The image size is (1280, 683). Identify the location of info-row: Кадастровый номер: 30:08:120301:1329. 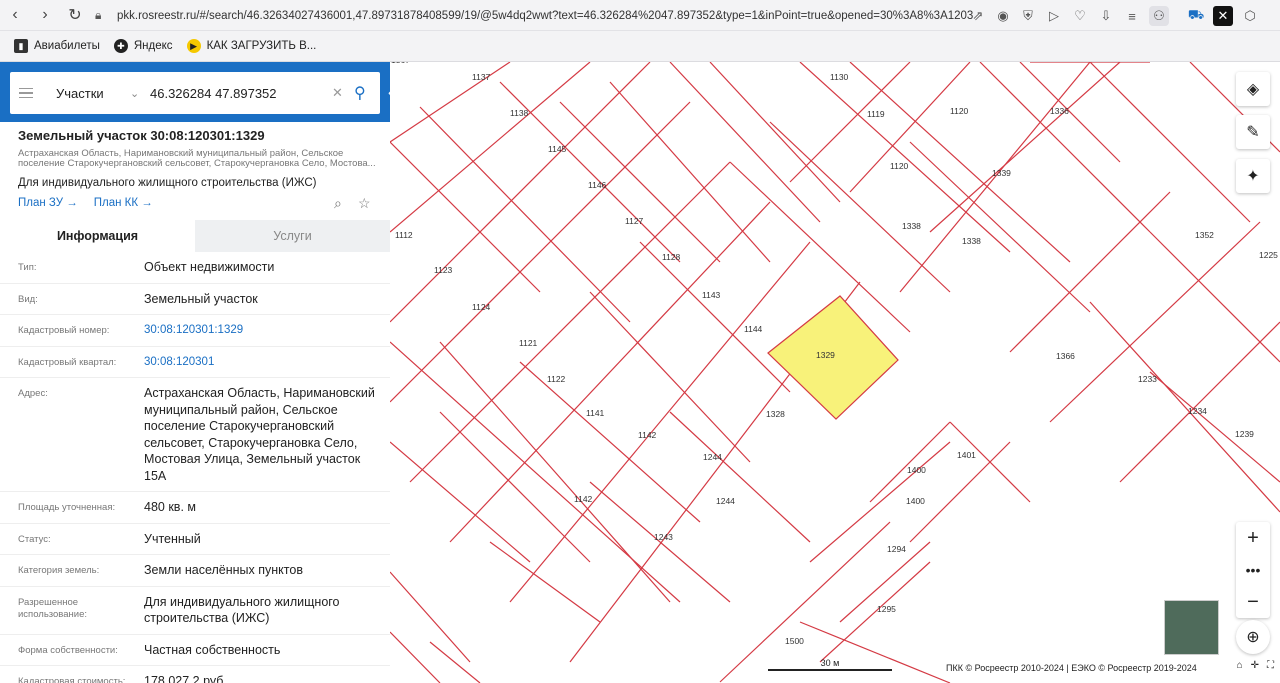
(195, 331).